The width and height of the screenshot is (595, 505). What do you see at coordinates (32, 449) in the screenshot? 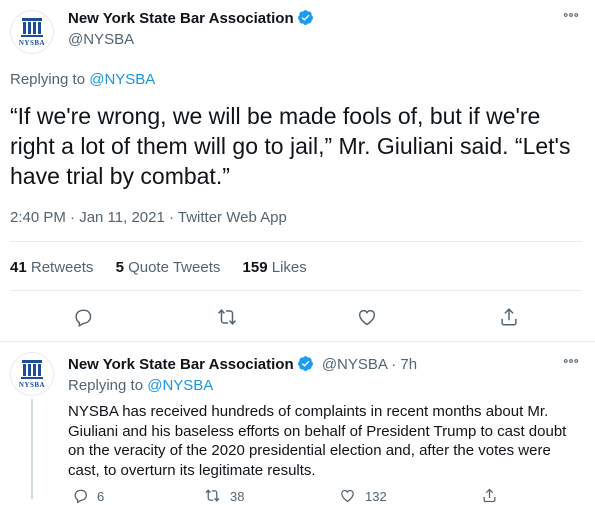
I see `thread-line` at bounding box center [32, 449].